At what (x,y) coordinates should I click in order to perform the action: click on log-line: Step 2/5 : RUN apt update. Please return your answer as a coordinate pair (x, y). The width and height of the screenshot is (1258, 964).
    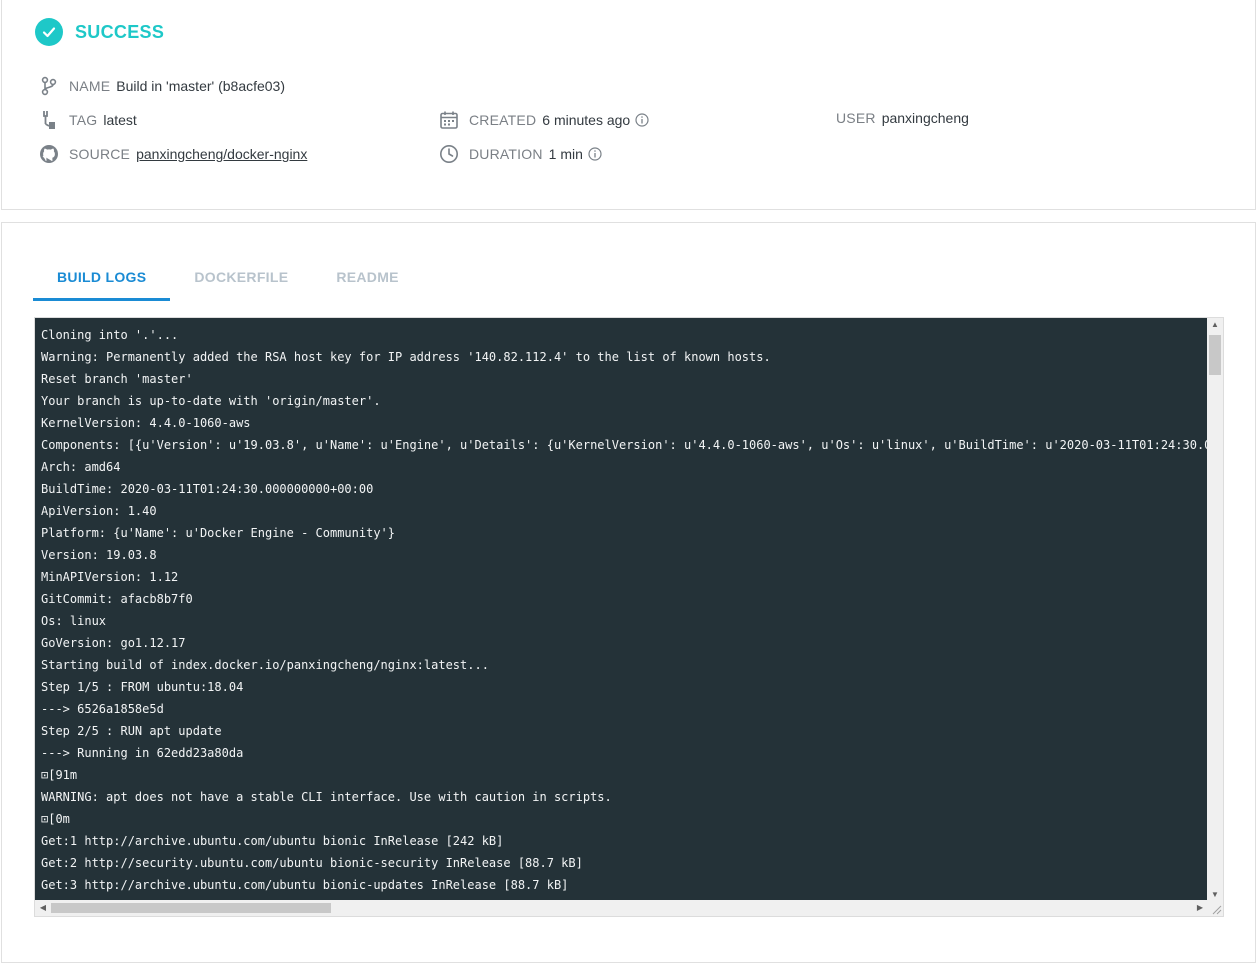
    Looking at the image, I should click on (131, 731).